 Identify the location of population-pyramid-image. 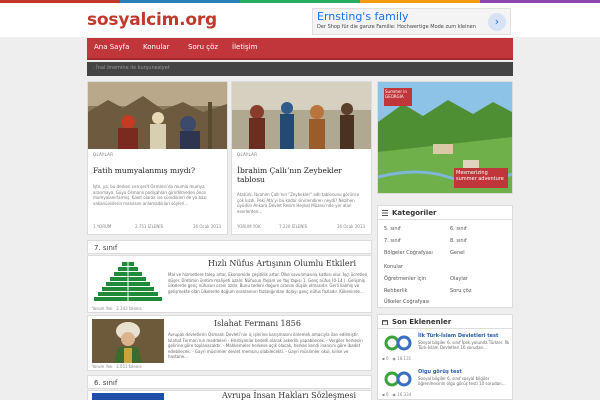
(128, 282).